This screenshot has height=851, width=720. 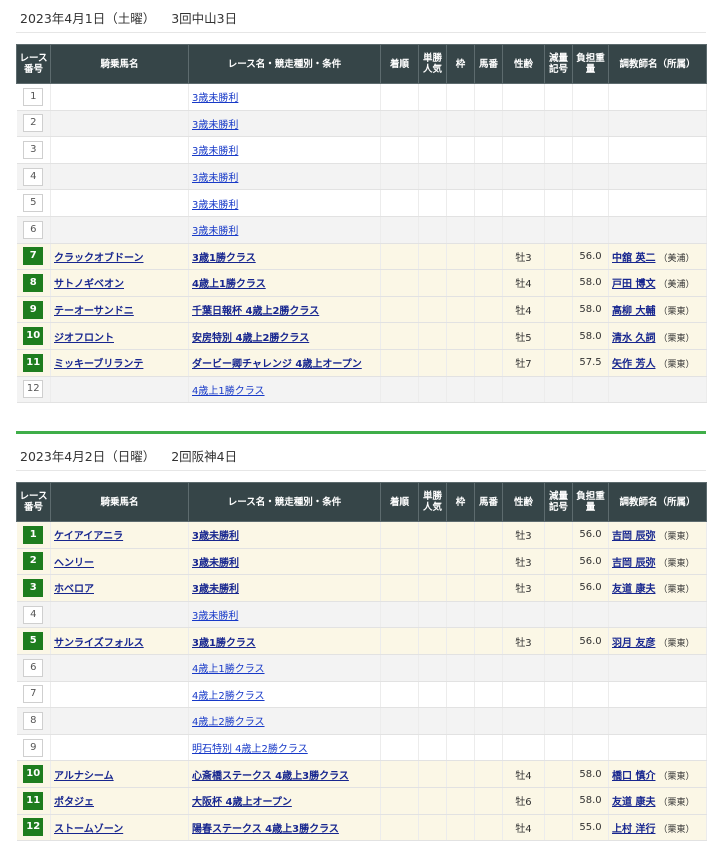 I want to click on horse-link: アルナシーム, so click(x=84, y=776).